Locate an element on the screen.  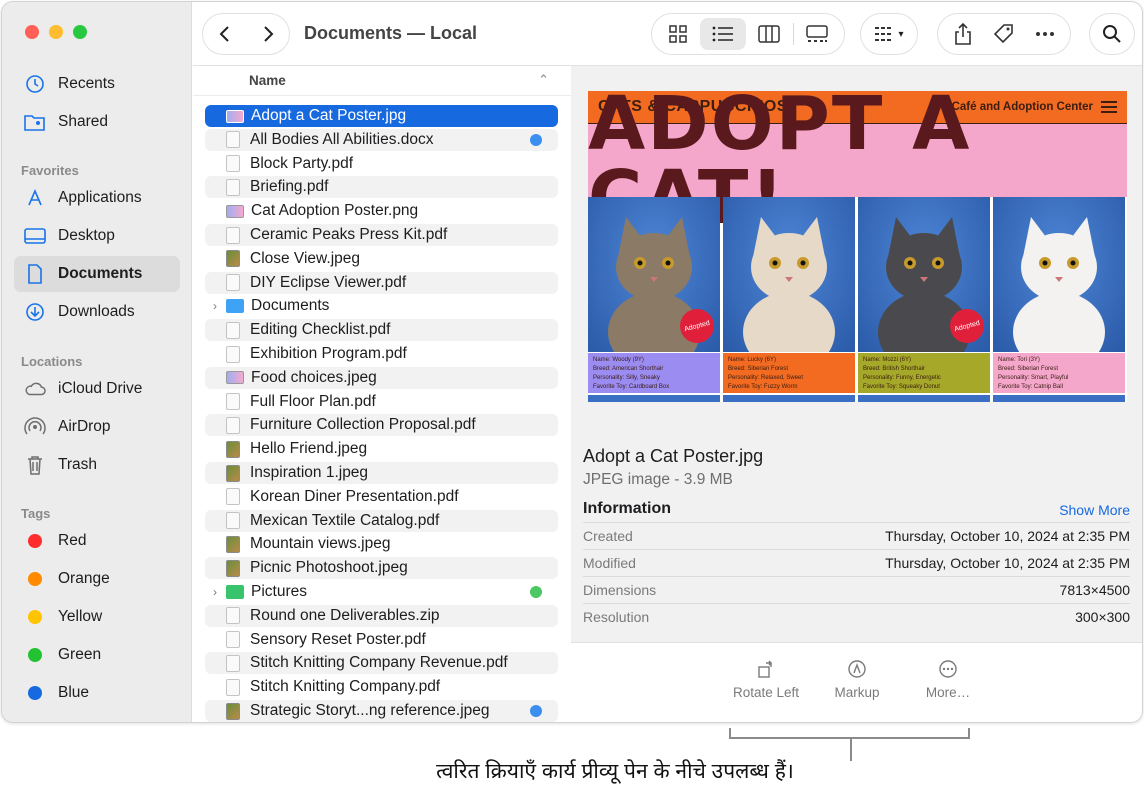
cat-icon is located at coordinates (789, 284).